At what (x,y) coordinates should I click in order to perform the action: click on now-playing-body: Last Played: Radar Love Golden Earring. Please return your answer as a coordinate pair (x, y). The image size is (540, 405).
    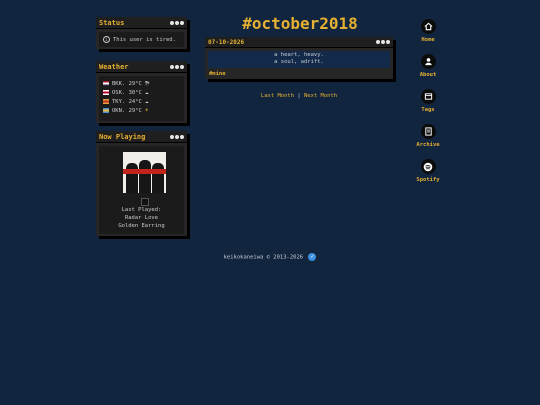
    Looking at the image, I should click on (141, 190).